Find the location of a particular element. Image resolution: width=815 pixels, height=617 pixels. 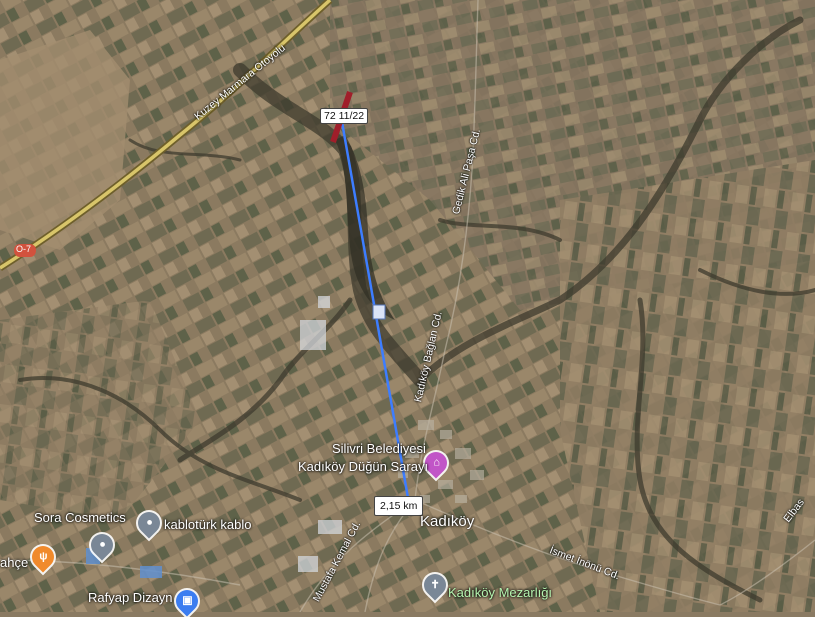

silivri-label-1: Silivri Belediyesi is located at coordinates (379, 448).